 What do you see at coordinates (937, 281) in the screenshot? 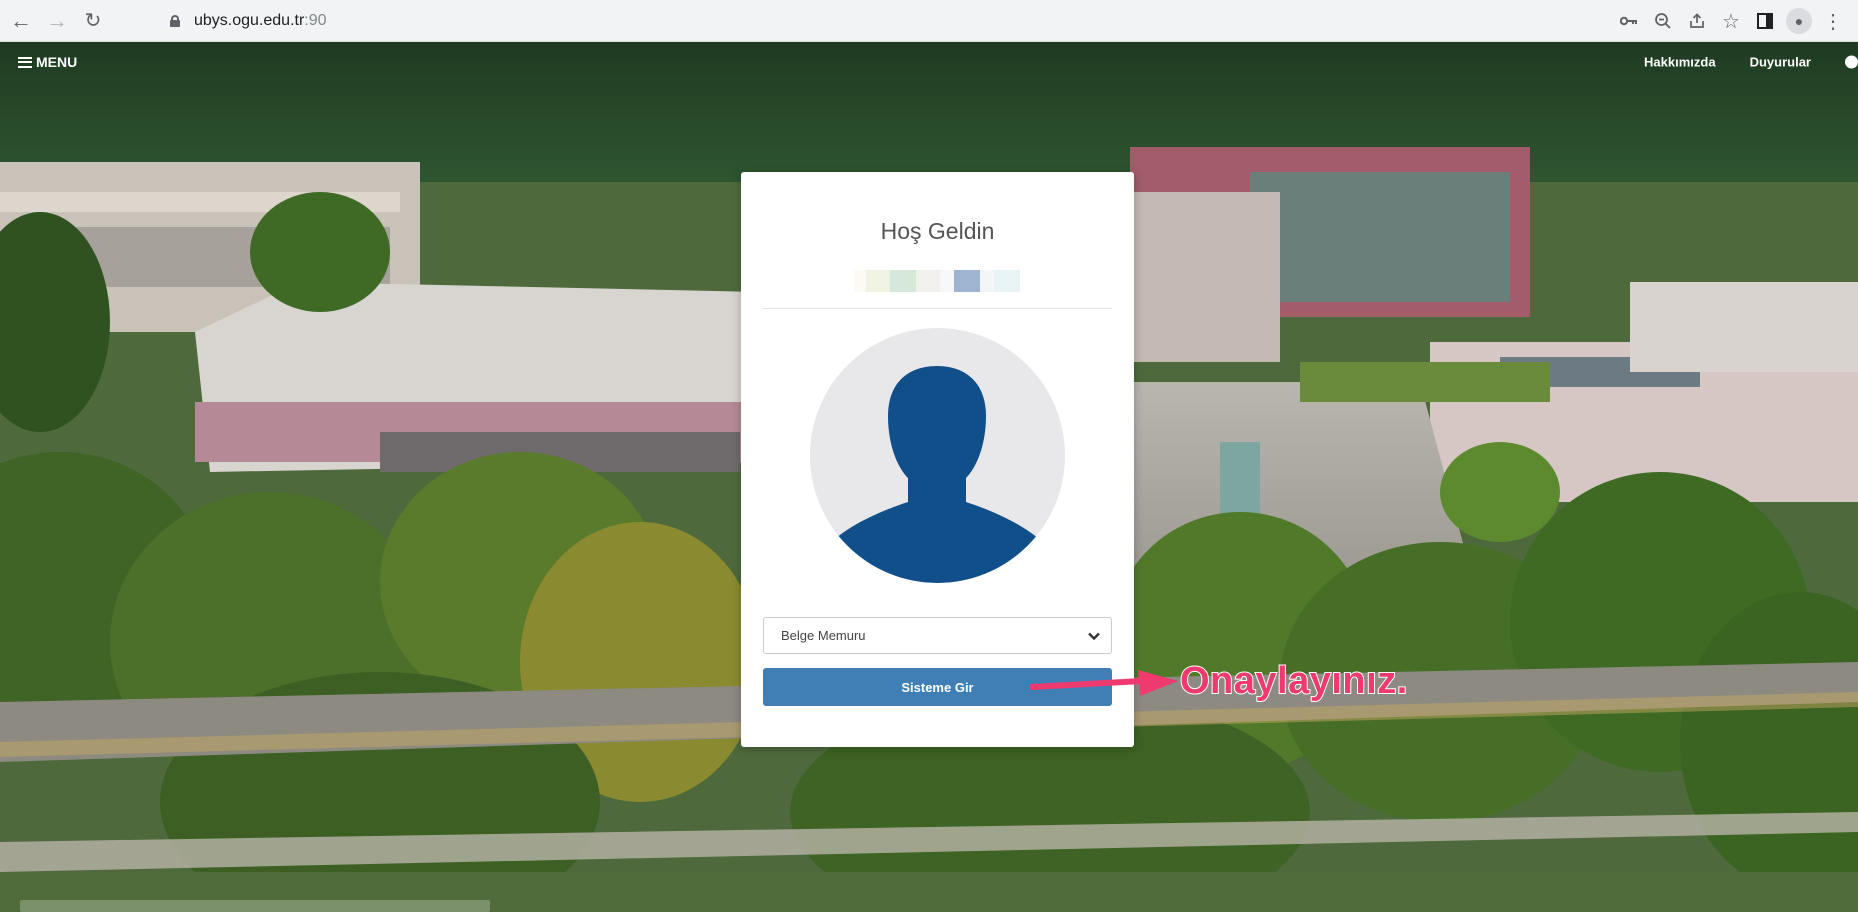
I see `redacted-username` at bounding box center [937, 281].